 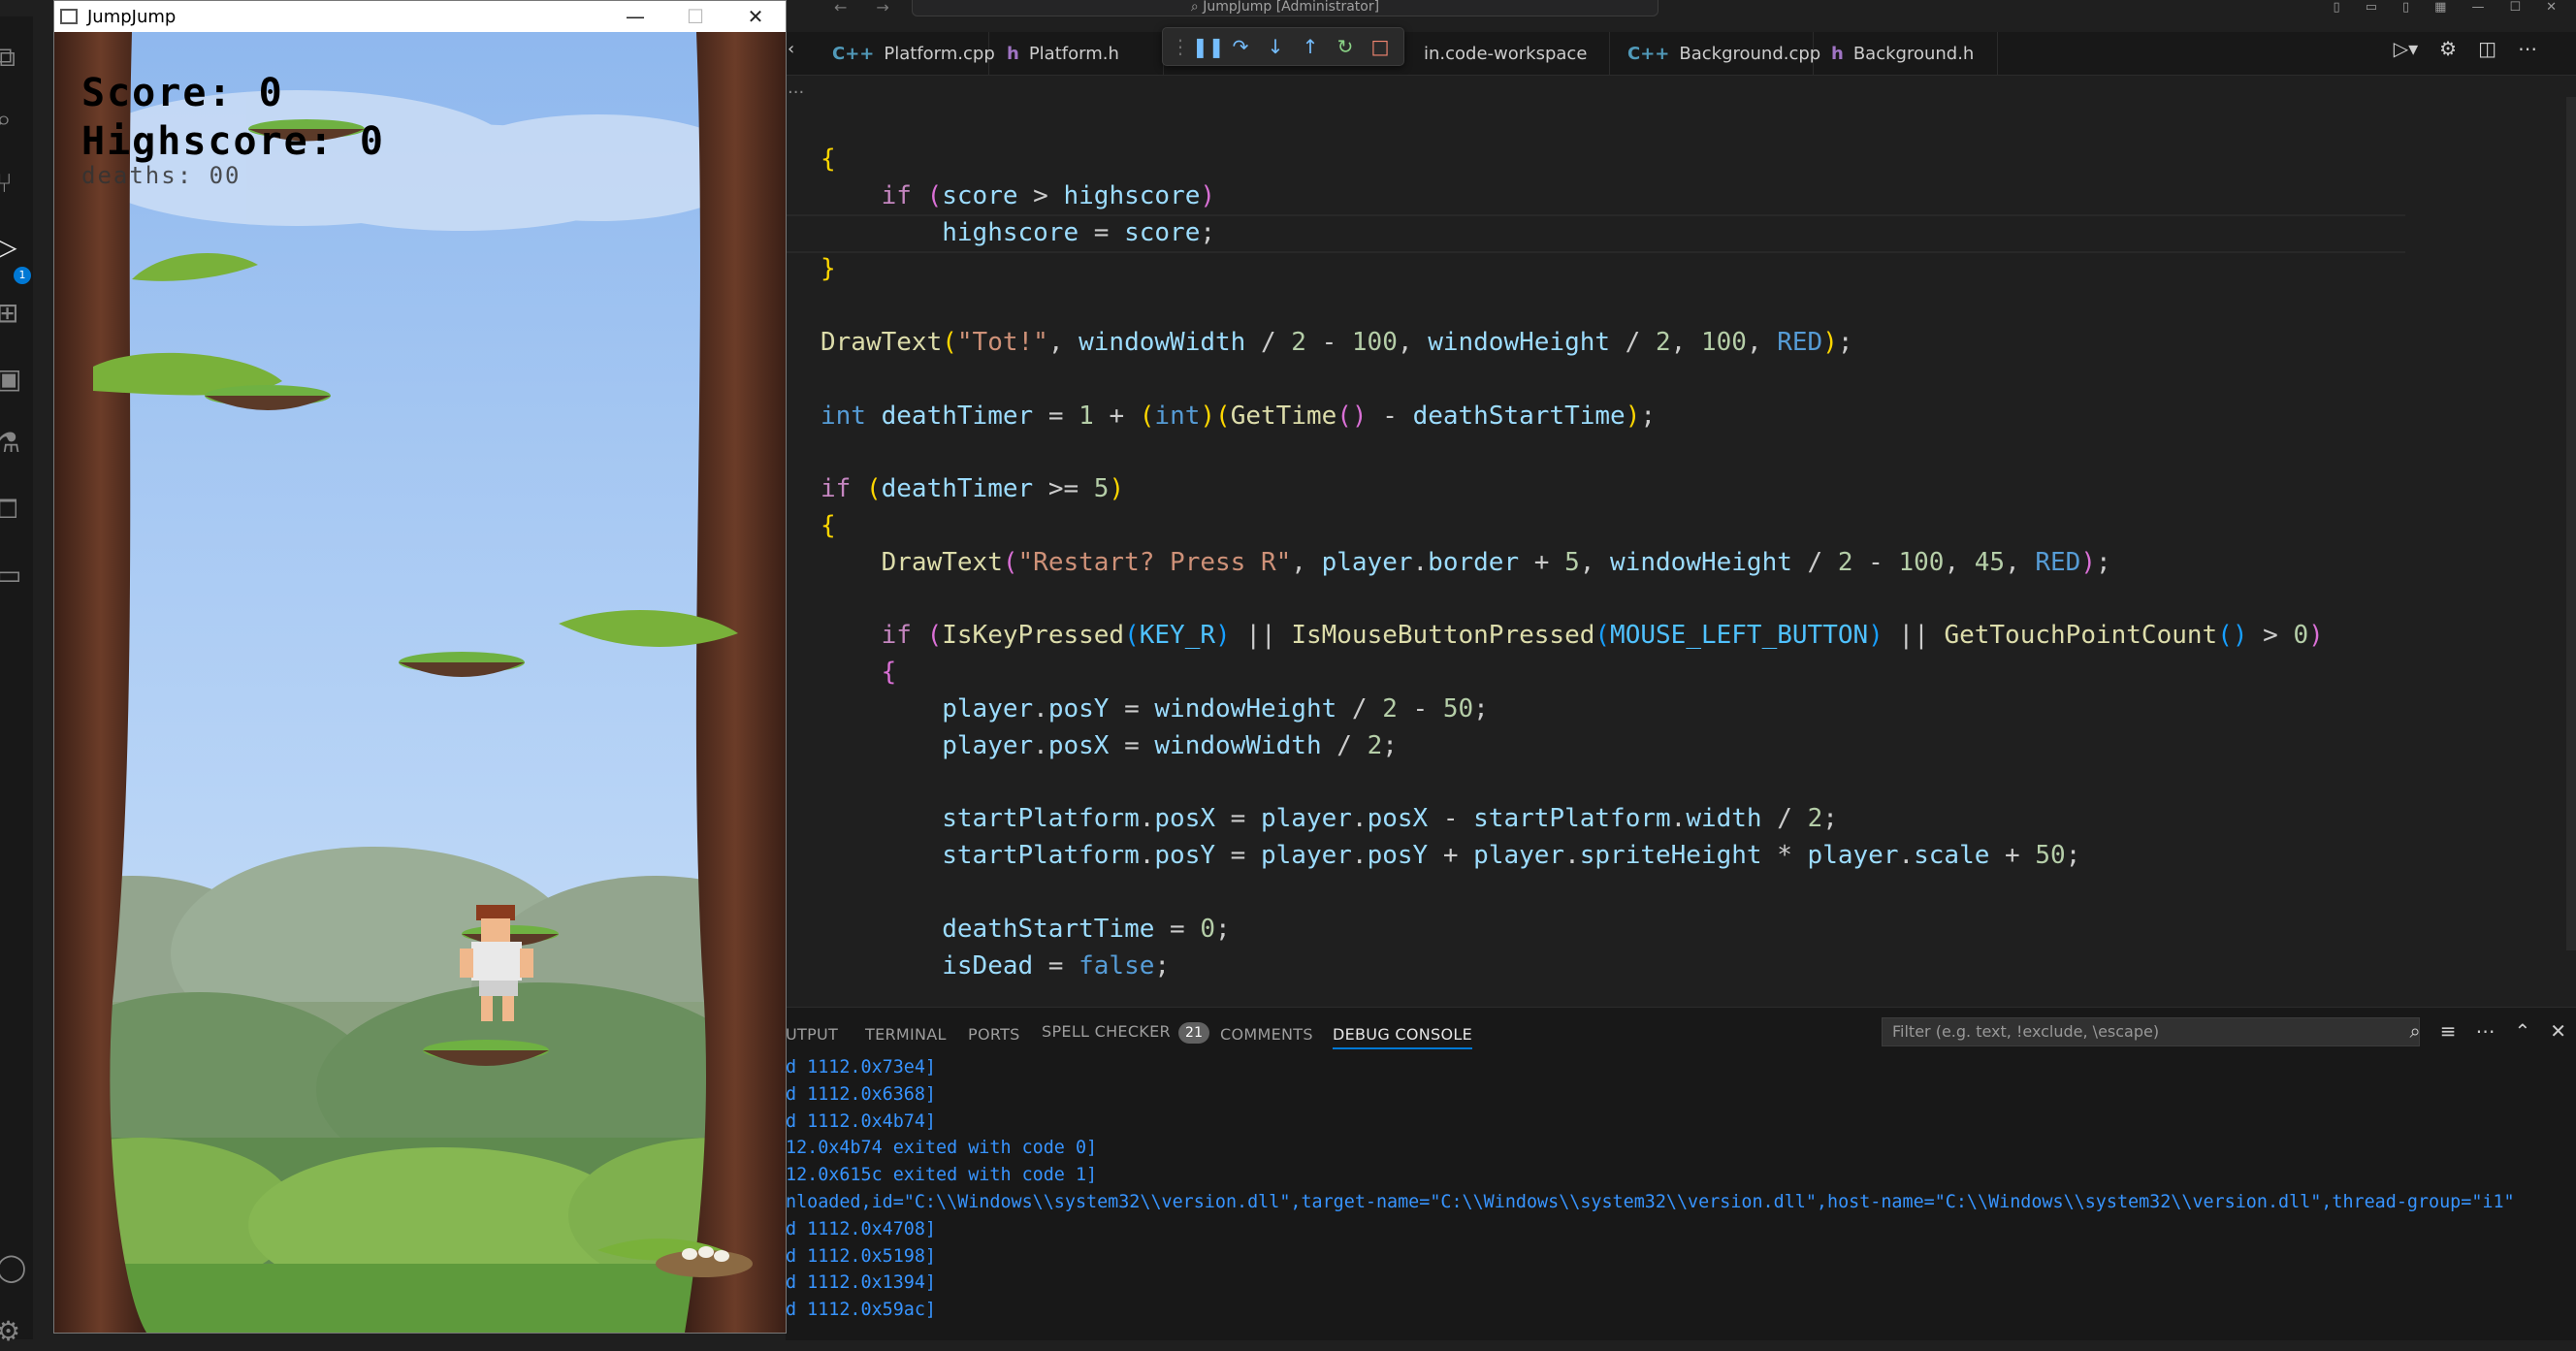 What do you see at coordinates (1403, 1037) in the screenshot?
I see `tab-debug-console: DEBUG CONSOLE` at bounding box center [1403, 1037].